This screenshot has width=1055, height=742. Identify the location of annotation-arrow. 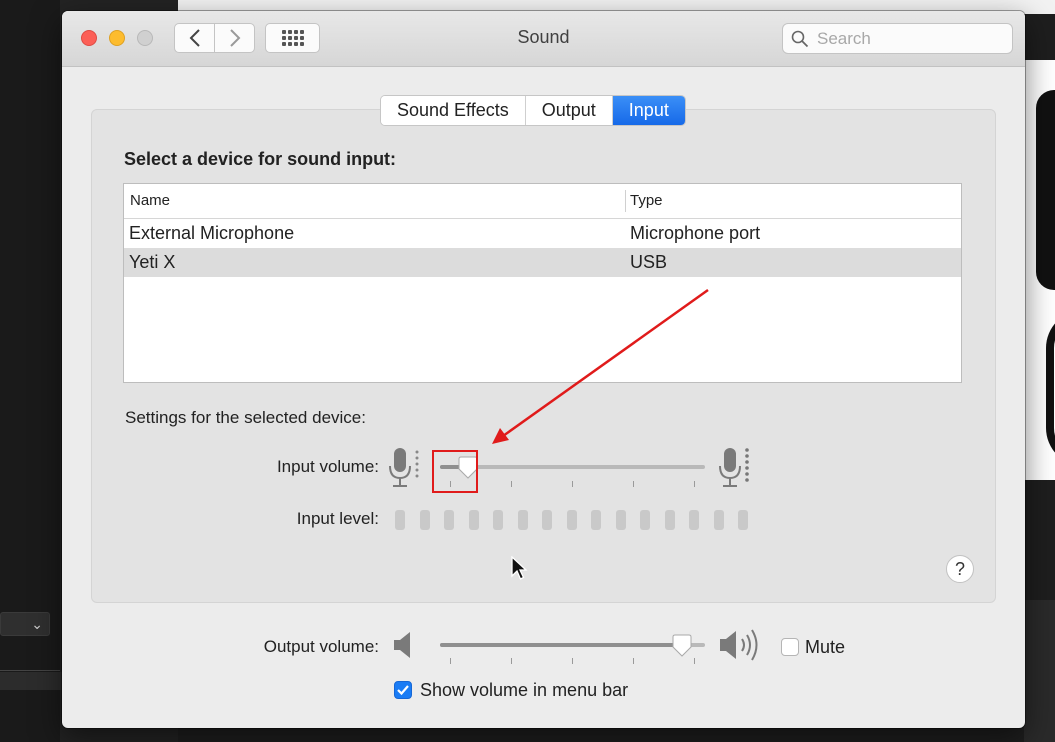
(600, 366).